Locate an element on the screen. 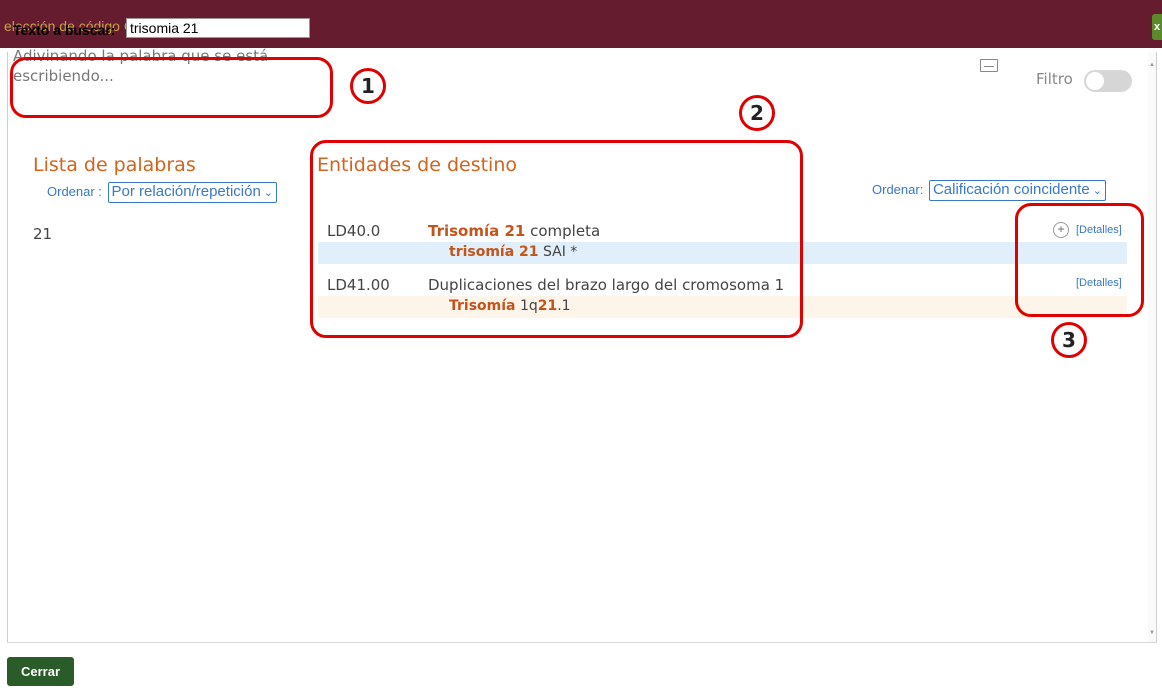  filter-label: Filtro is located at coordinates (1054, 79).